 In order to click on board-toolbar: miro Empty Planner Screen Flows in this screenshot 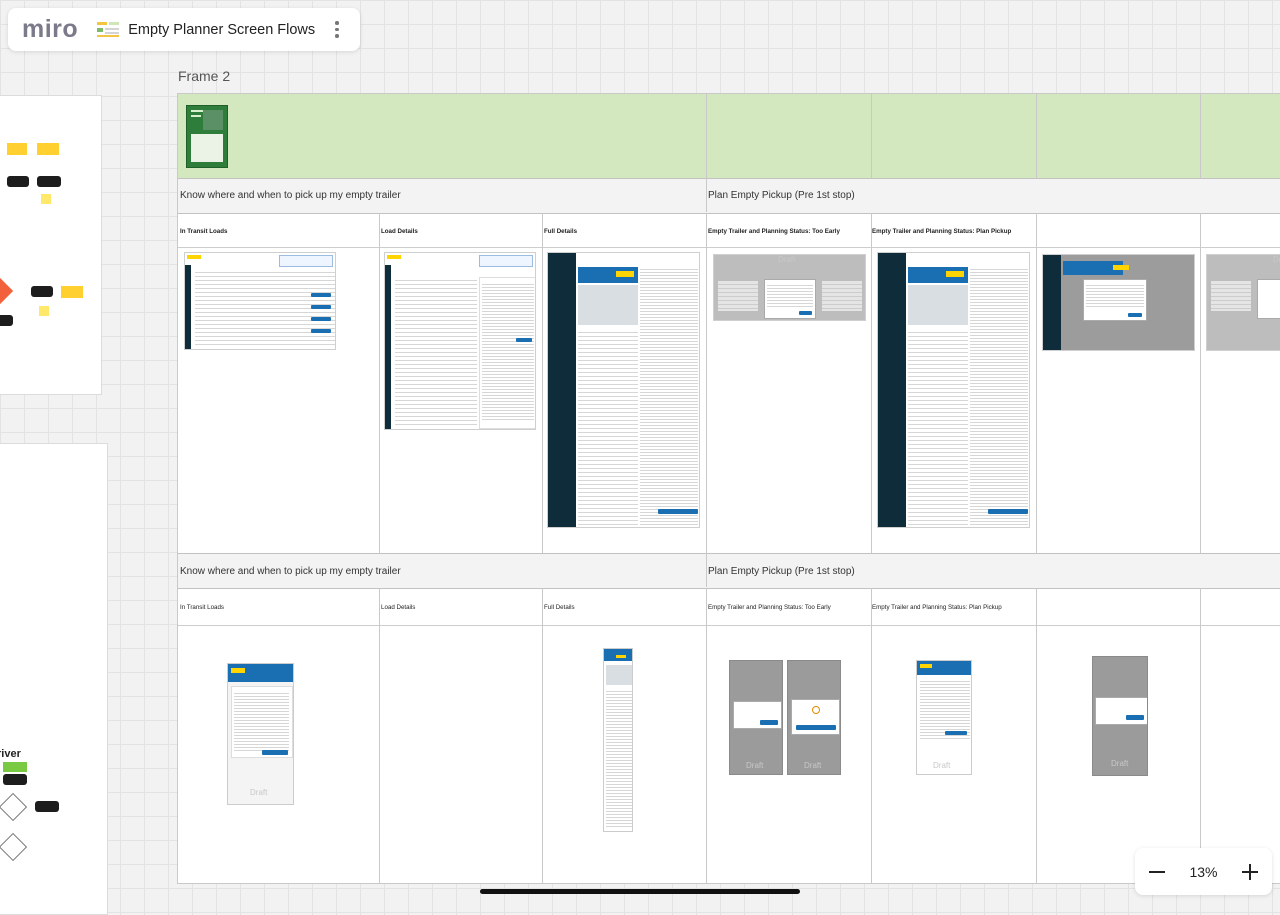, I will do `click(184, 29)`.